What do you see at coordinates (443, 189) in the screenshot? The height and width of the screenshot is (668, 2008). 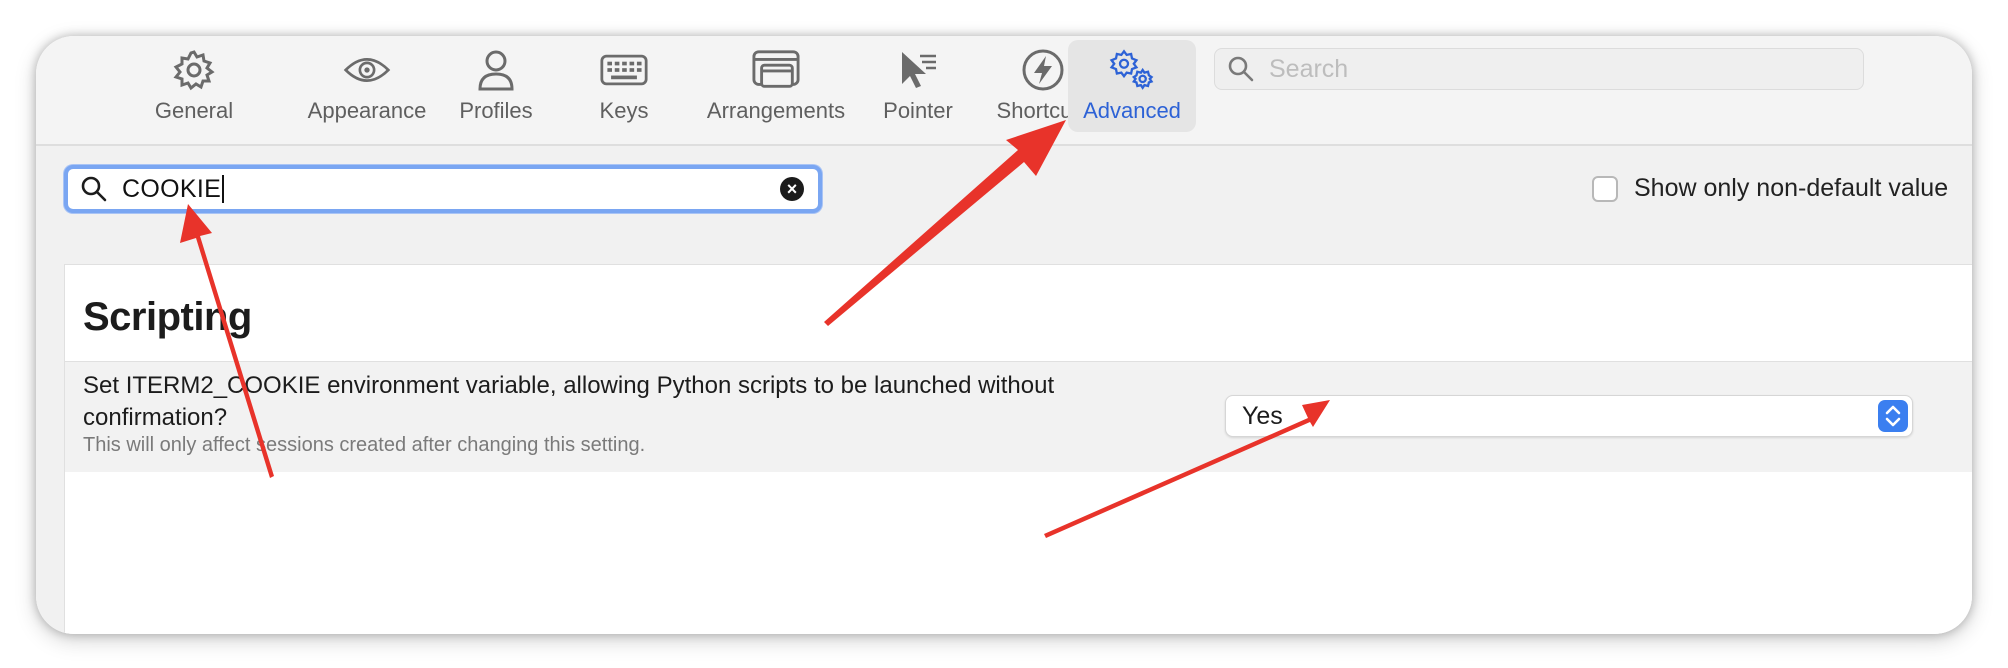 I see `settings-filter-field: COOKIE ×` at bounding box center [443, 189].